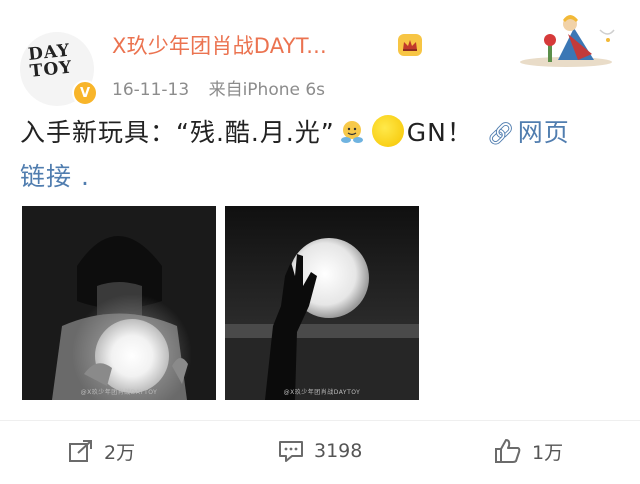 The width and height of the screenshot is (640, 484). I want to click on post-text-gn: GN！, so click(439, 132).